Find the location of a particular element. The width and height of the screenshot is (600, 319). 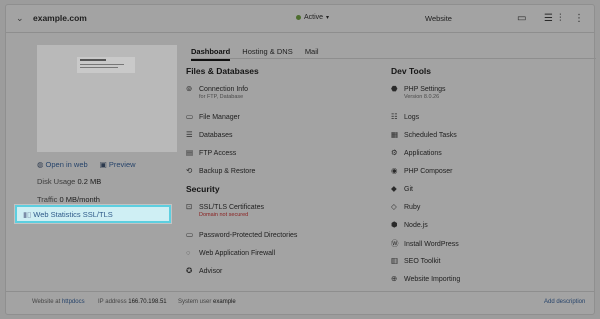

databases-link: ☰ Databases is located at coordinates (209, 134).